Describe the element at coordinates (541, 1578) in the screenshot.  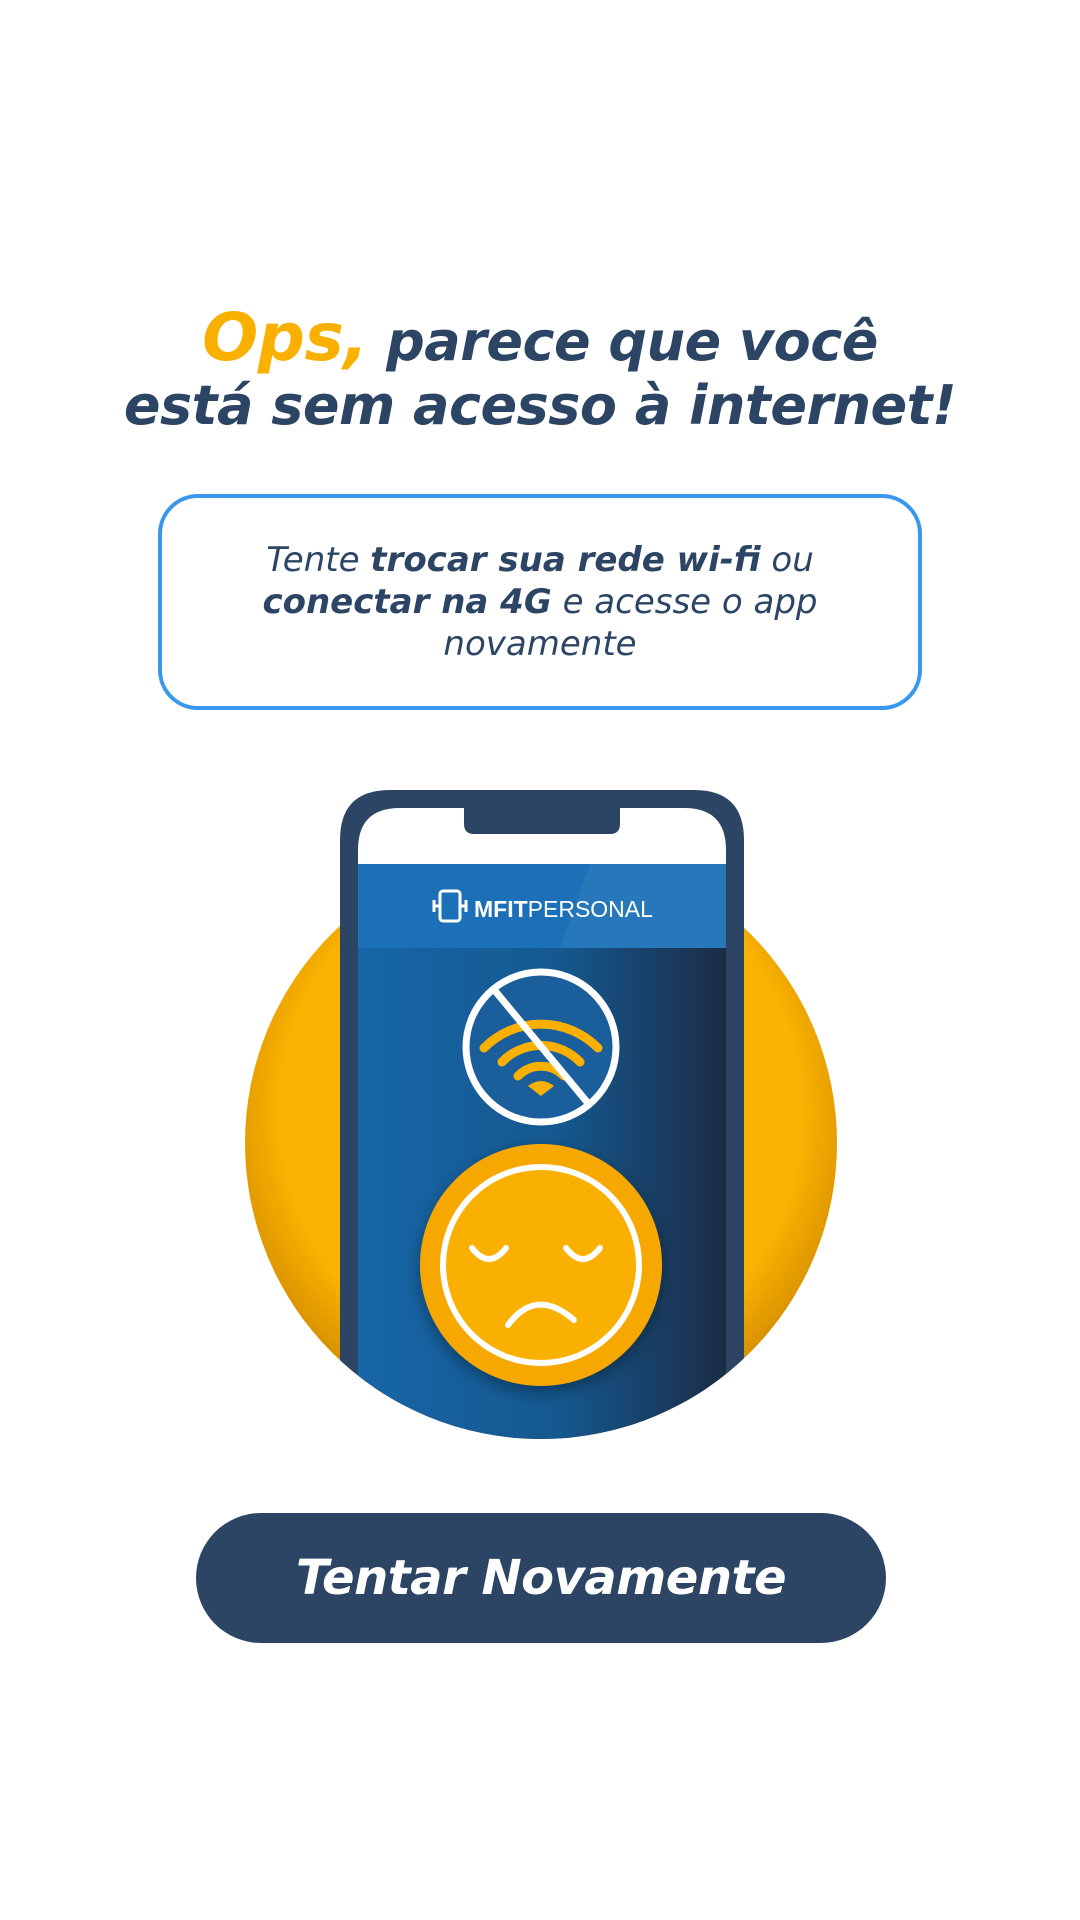
I see `retry-button: Tentar Novamente` at that location.